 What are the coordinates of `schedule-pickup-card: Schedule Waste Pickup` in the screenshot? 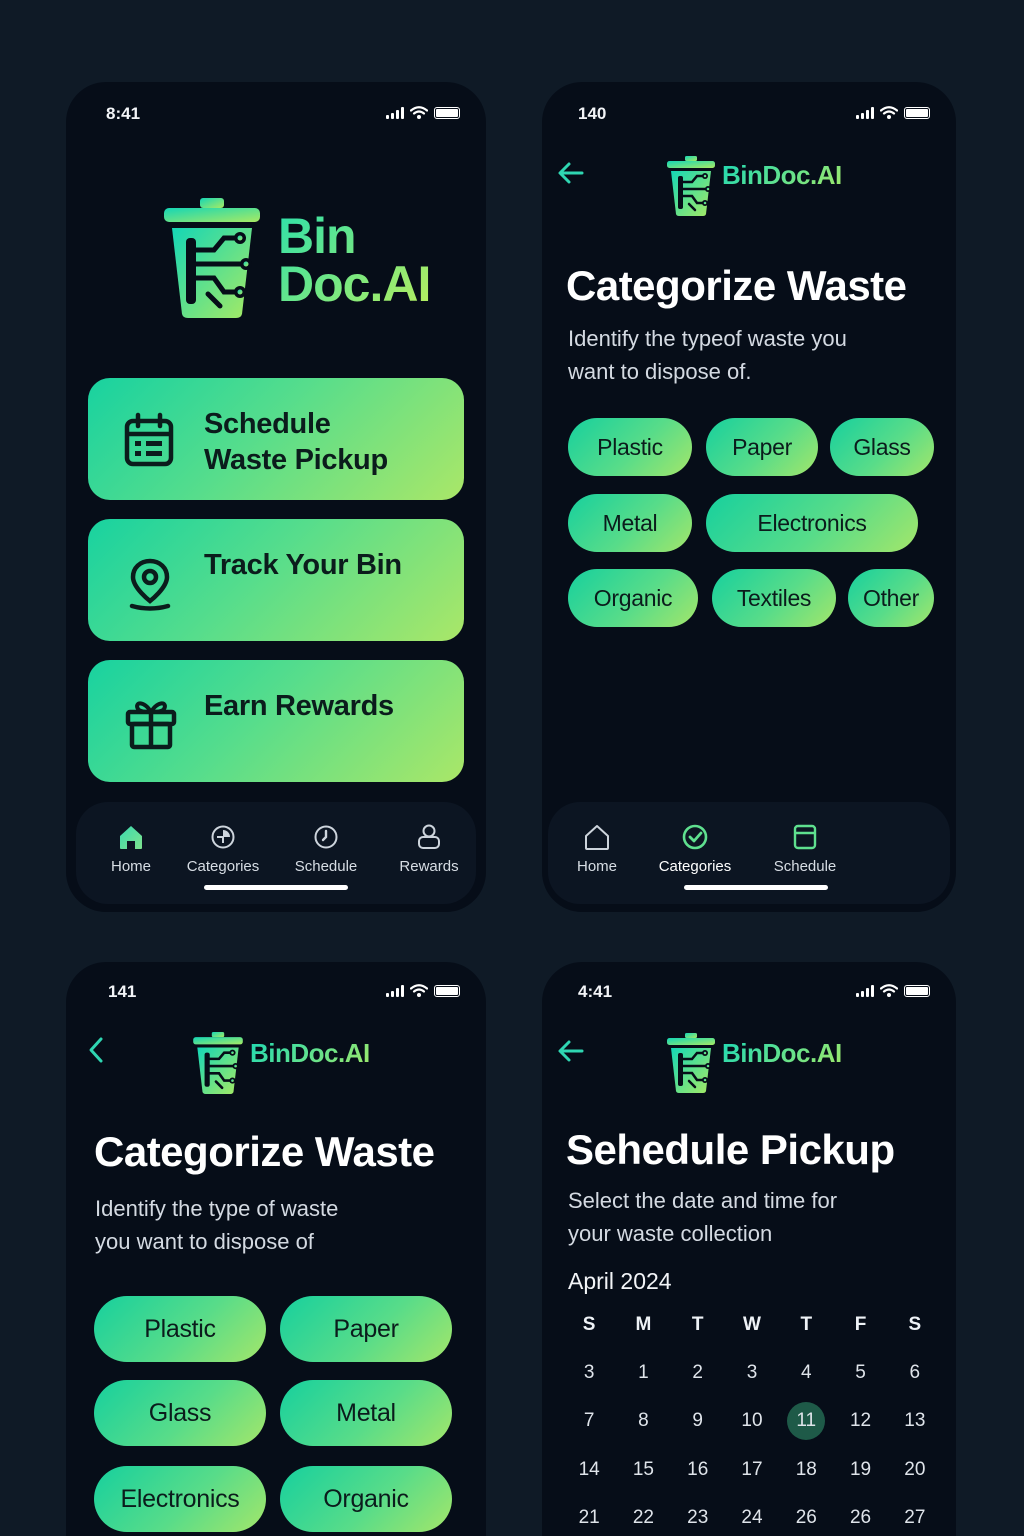 It's located at (276, 439).